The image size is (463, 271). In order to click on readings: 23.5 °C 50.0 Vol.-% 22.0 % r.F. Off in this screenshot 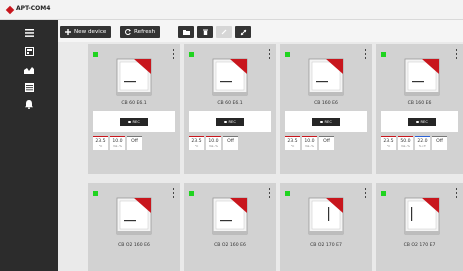, I will do `click(414, 143)`.